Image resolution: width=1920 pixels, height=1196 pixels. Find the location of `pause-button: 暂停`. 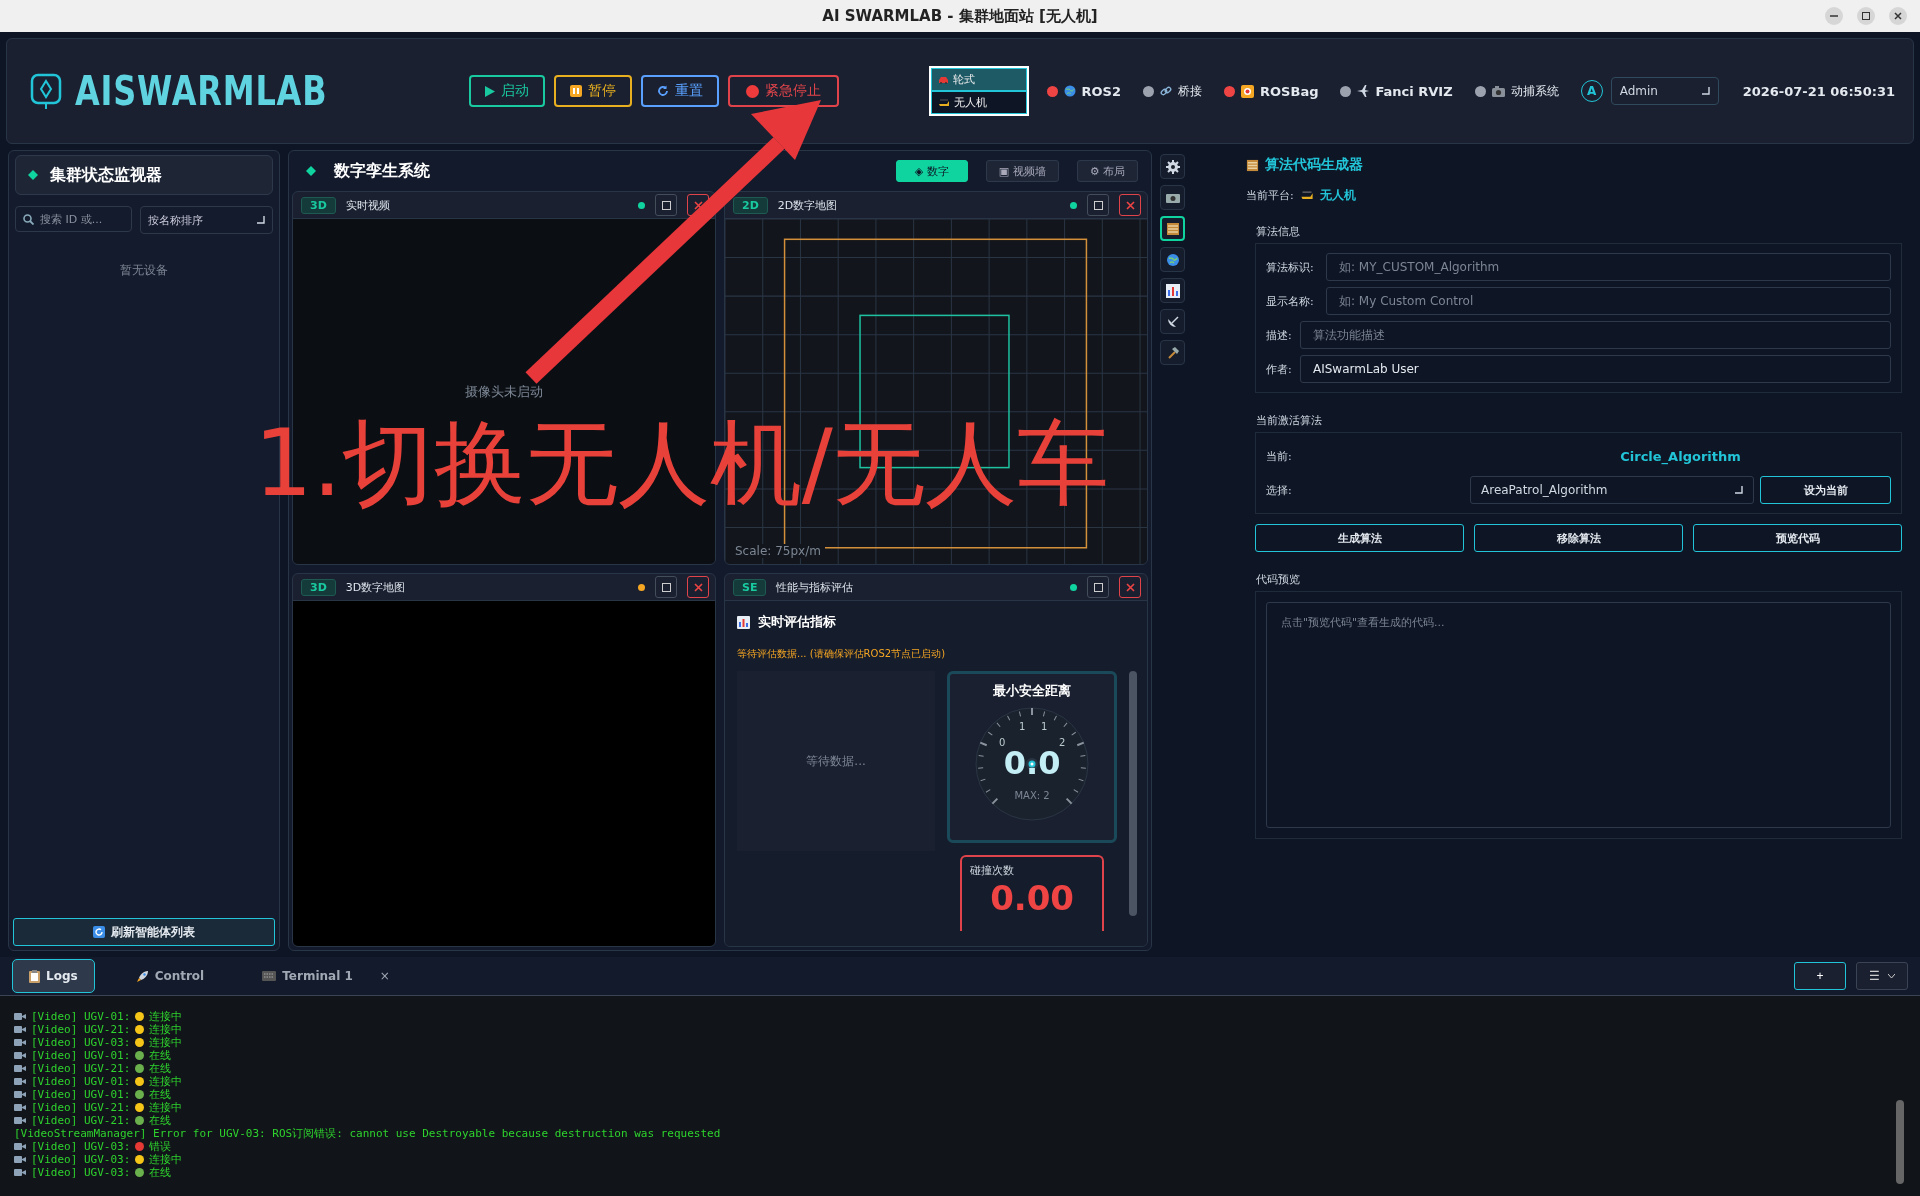

pause-button: 暂停 is located at coordinates (593, 91).